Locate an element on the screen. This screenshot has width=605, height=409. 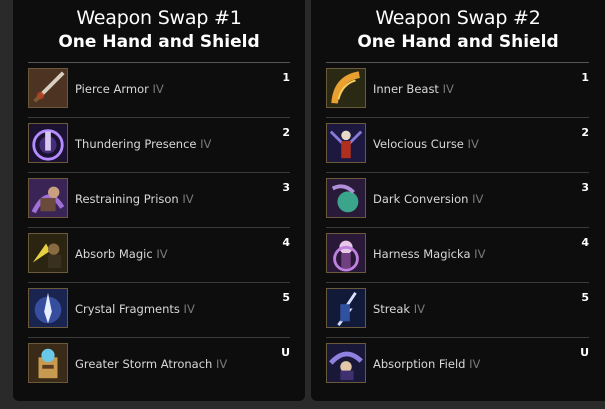
skill-row: Greater Storm Atronach IV U is located at coordinates (159, 364).